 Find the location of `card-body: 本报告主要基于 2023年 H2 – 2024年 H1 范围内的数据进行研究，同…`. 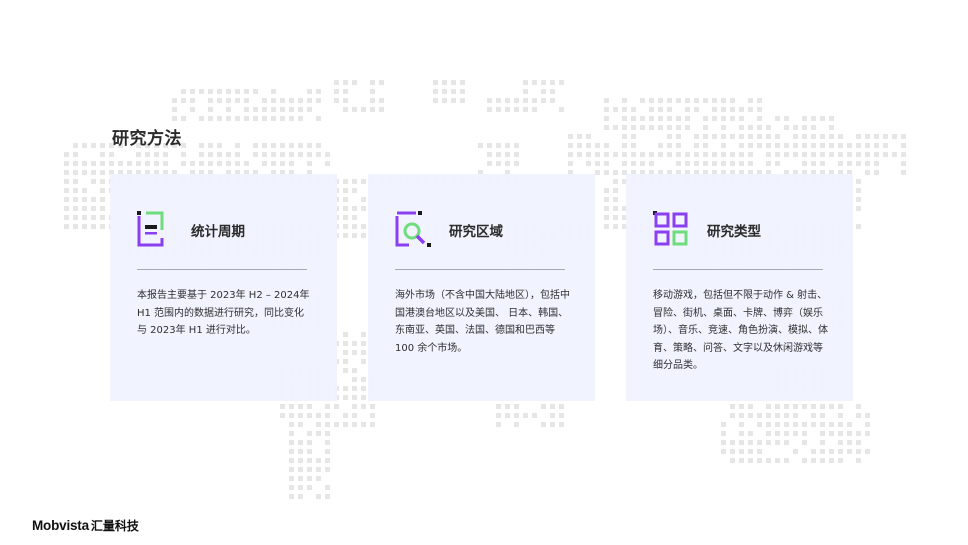

card-body: 本报告主要基于 2023年 H2 – 2024年 H1 范围内的数据进行研究，同… is located at coordinates (223, 313).